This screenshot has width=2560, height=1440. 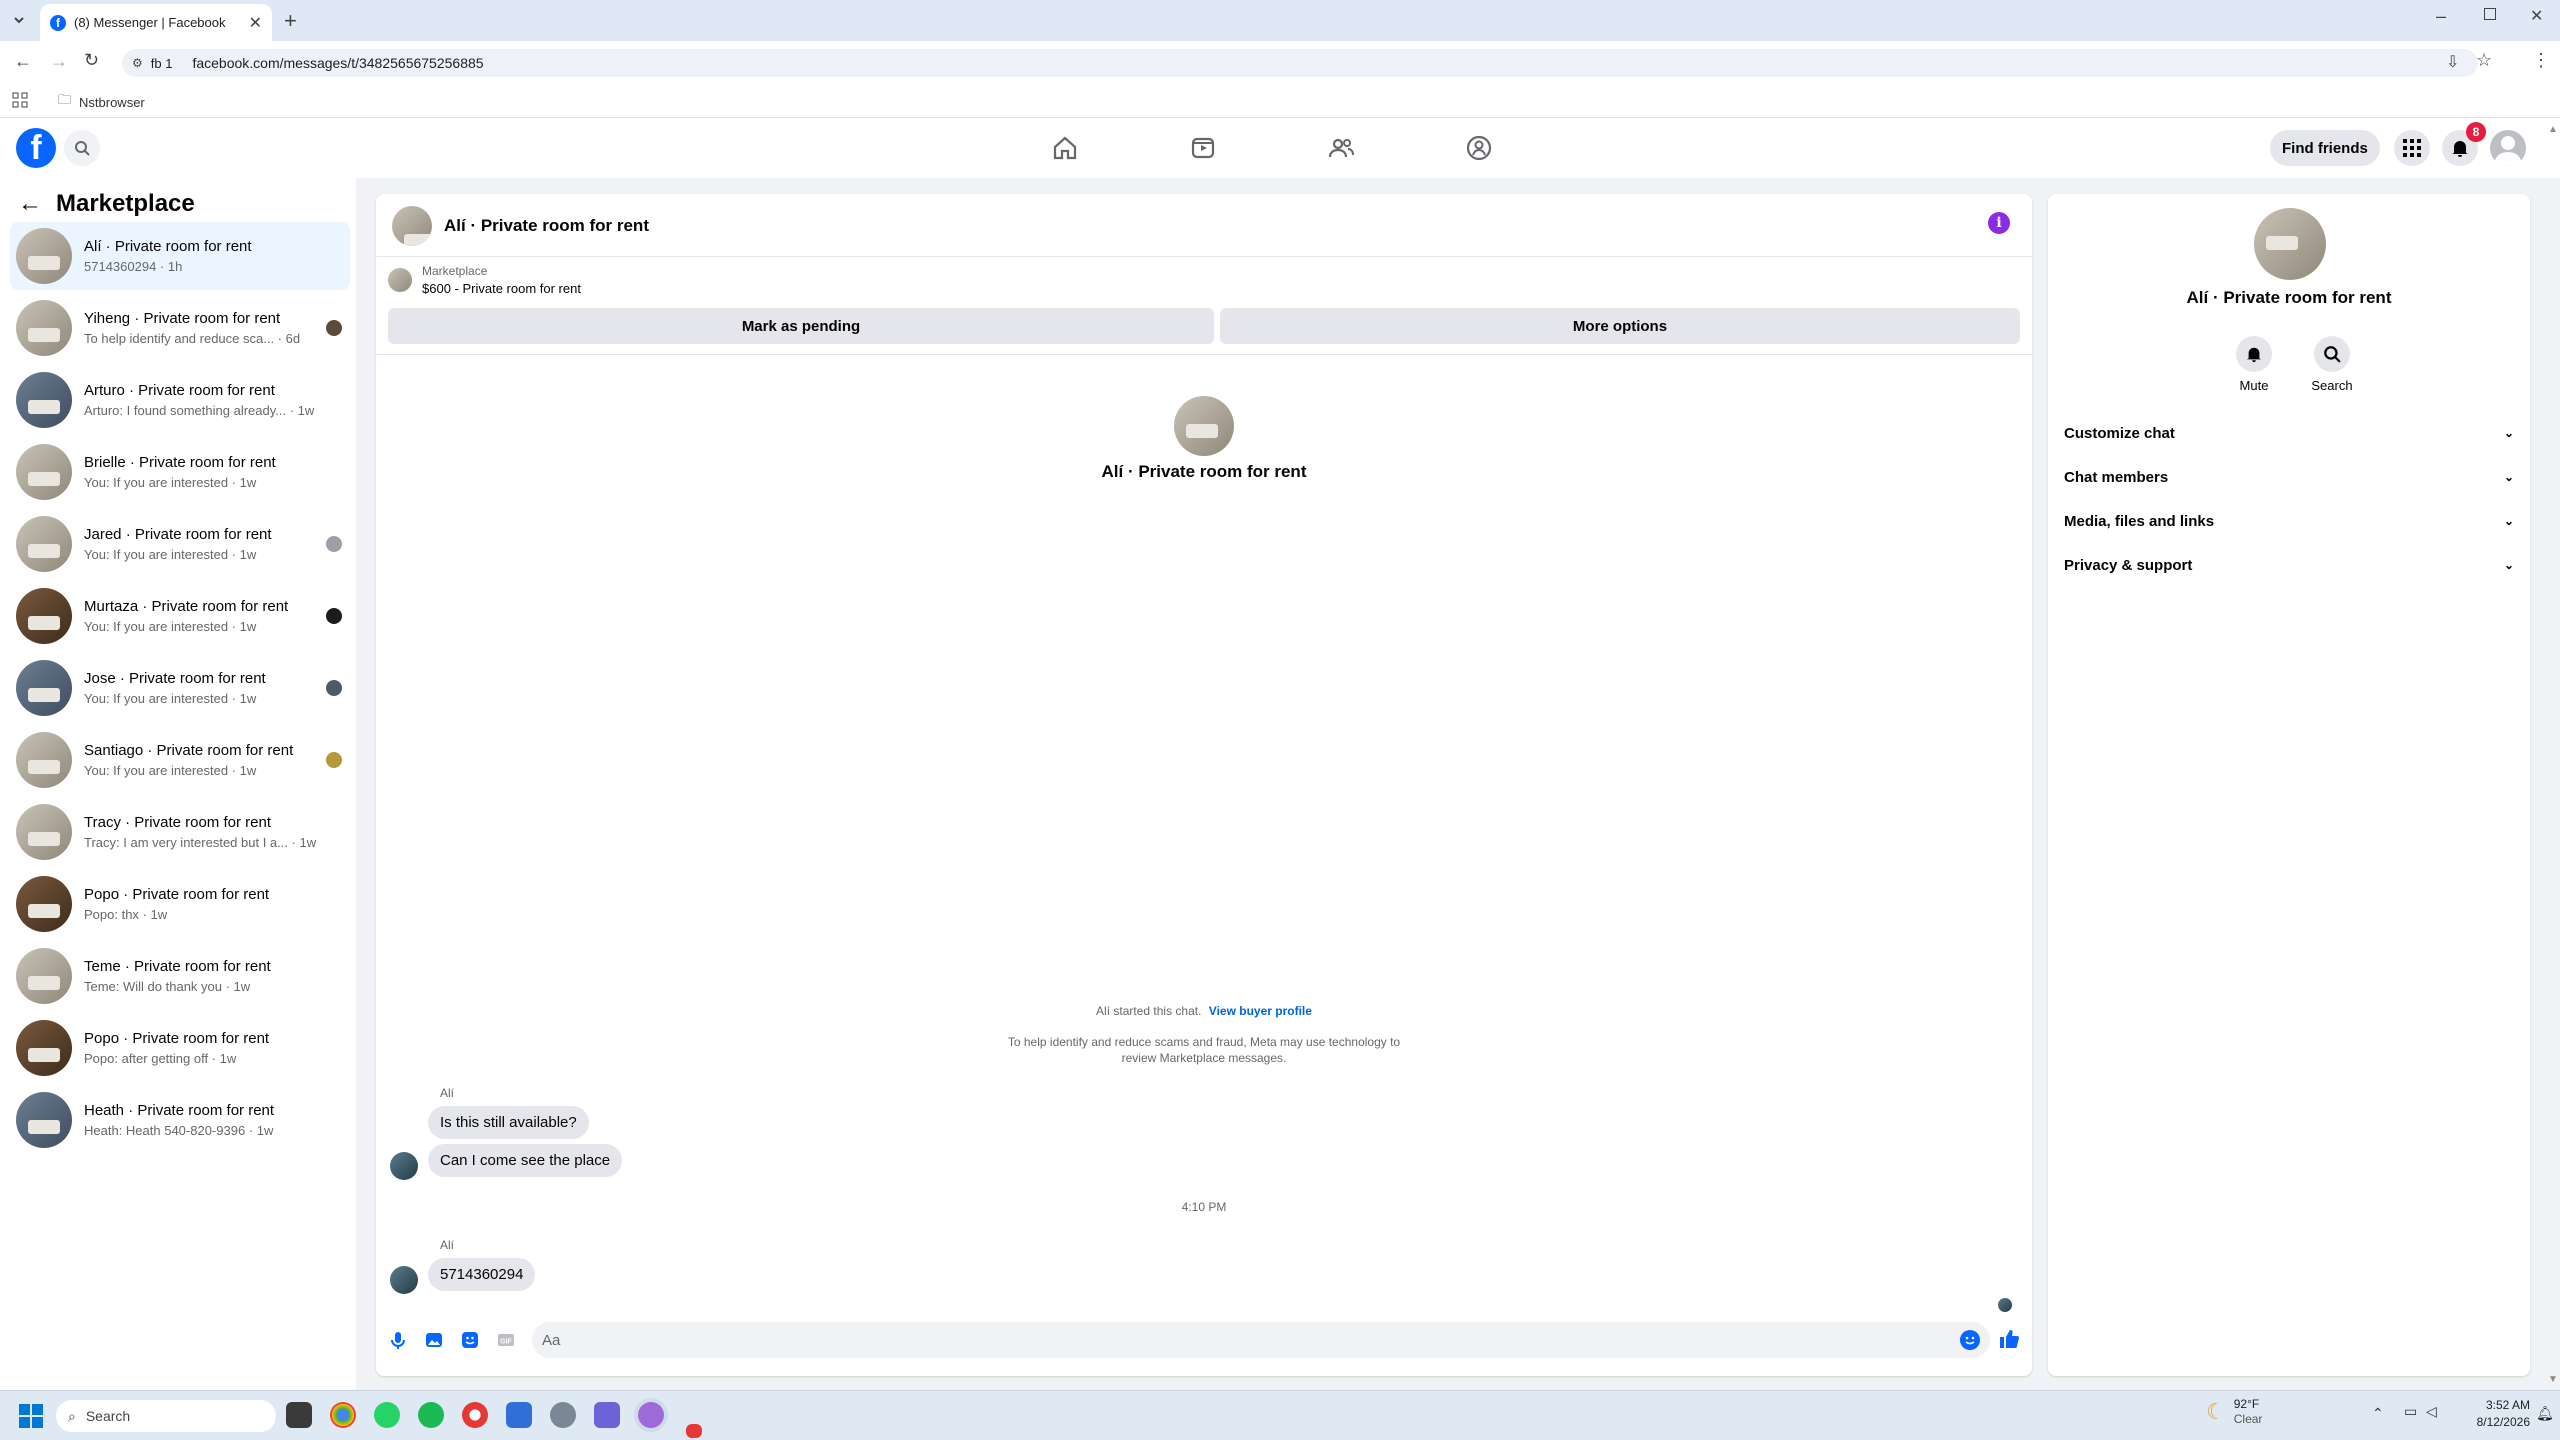 What do you see at coordinates (2441, 16) in the screenshot?
I see `minimize-button: –` at bounding box center [2441, 16].